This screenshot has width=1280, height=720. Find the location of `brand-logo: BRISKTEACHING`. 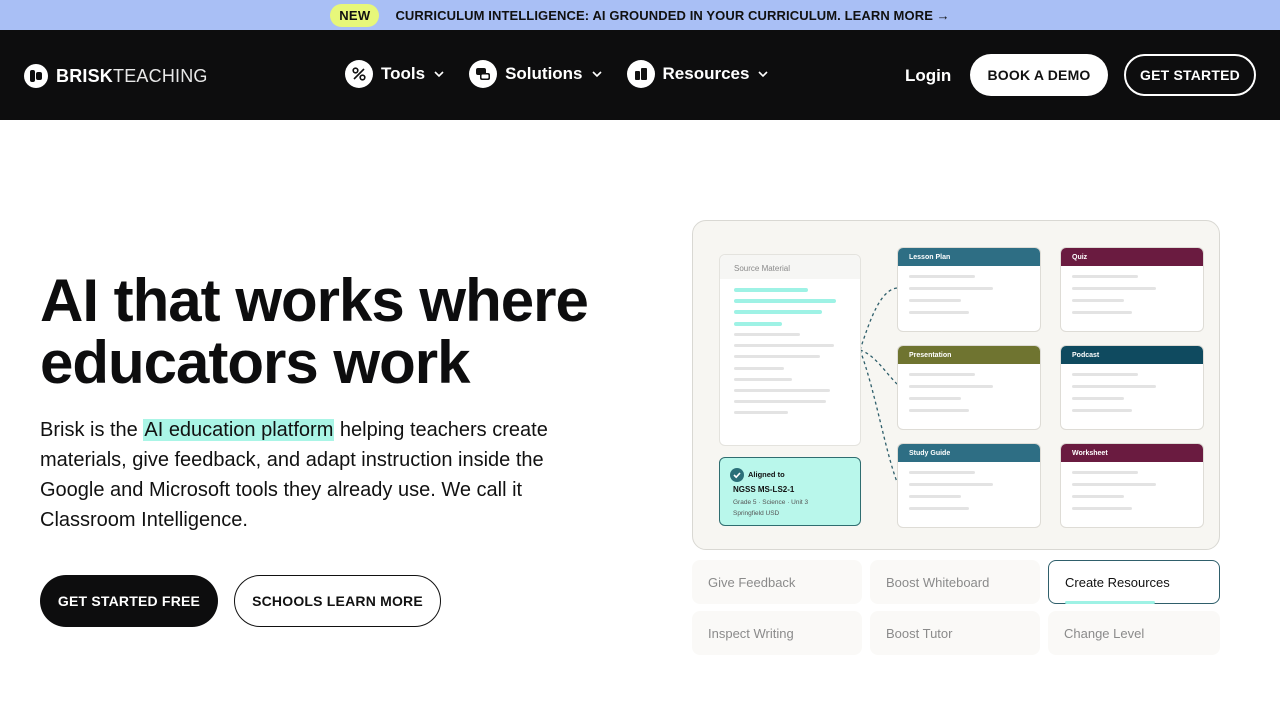

brand-logo: BRISKTEACHING is located at coordinates (116, 76).